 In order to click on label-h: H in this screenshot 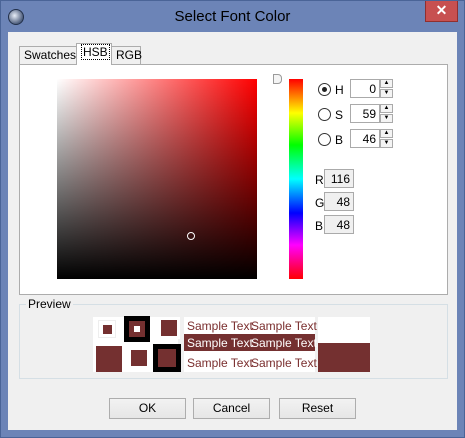, I will do `click(339, 90)`.